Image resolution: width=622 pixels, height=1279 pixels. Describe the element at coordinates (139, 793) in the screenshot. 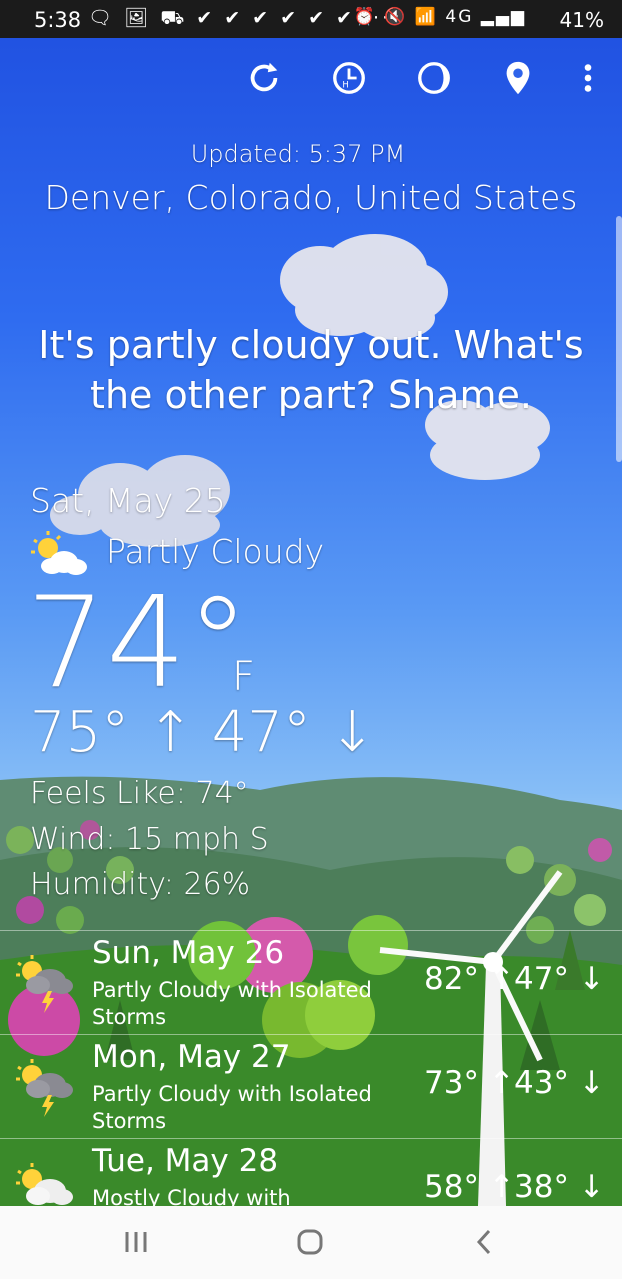

I see `feels-like: Feels Like: 74°` at that location.